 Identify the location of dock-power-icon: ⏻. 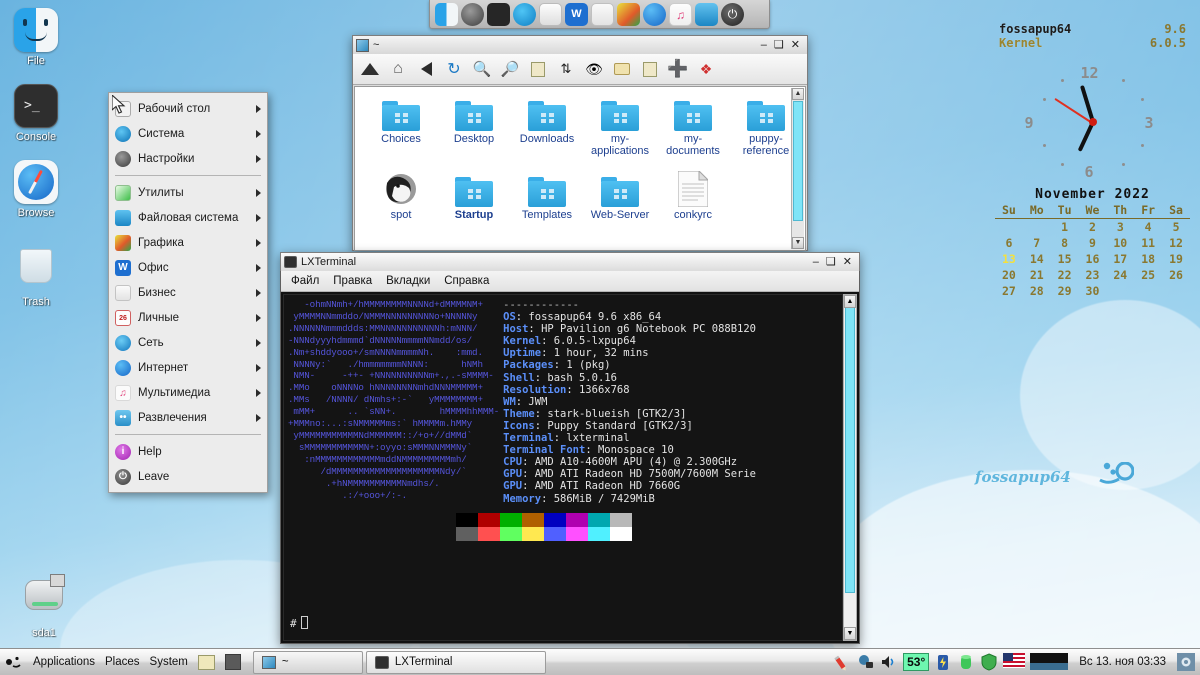
(732, 14).